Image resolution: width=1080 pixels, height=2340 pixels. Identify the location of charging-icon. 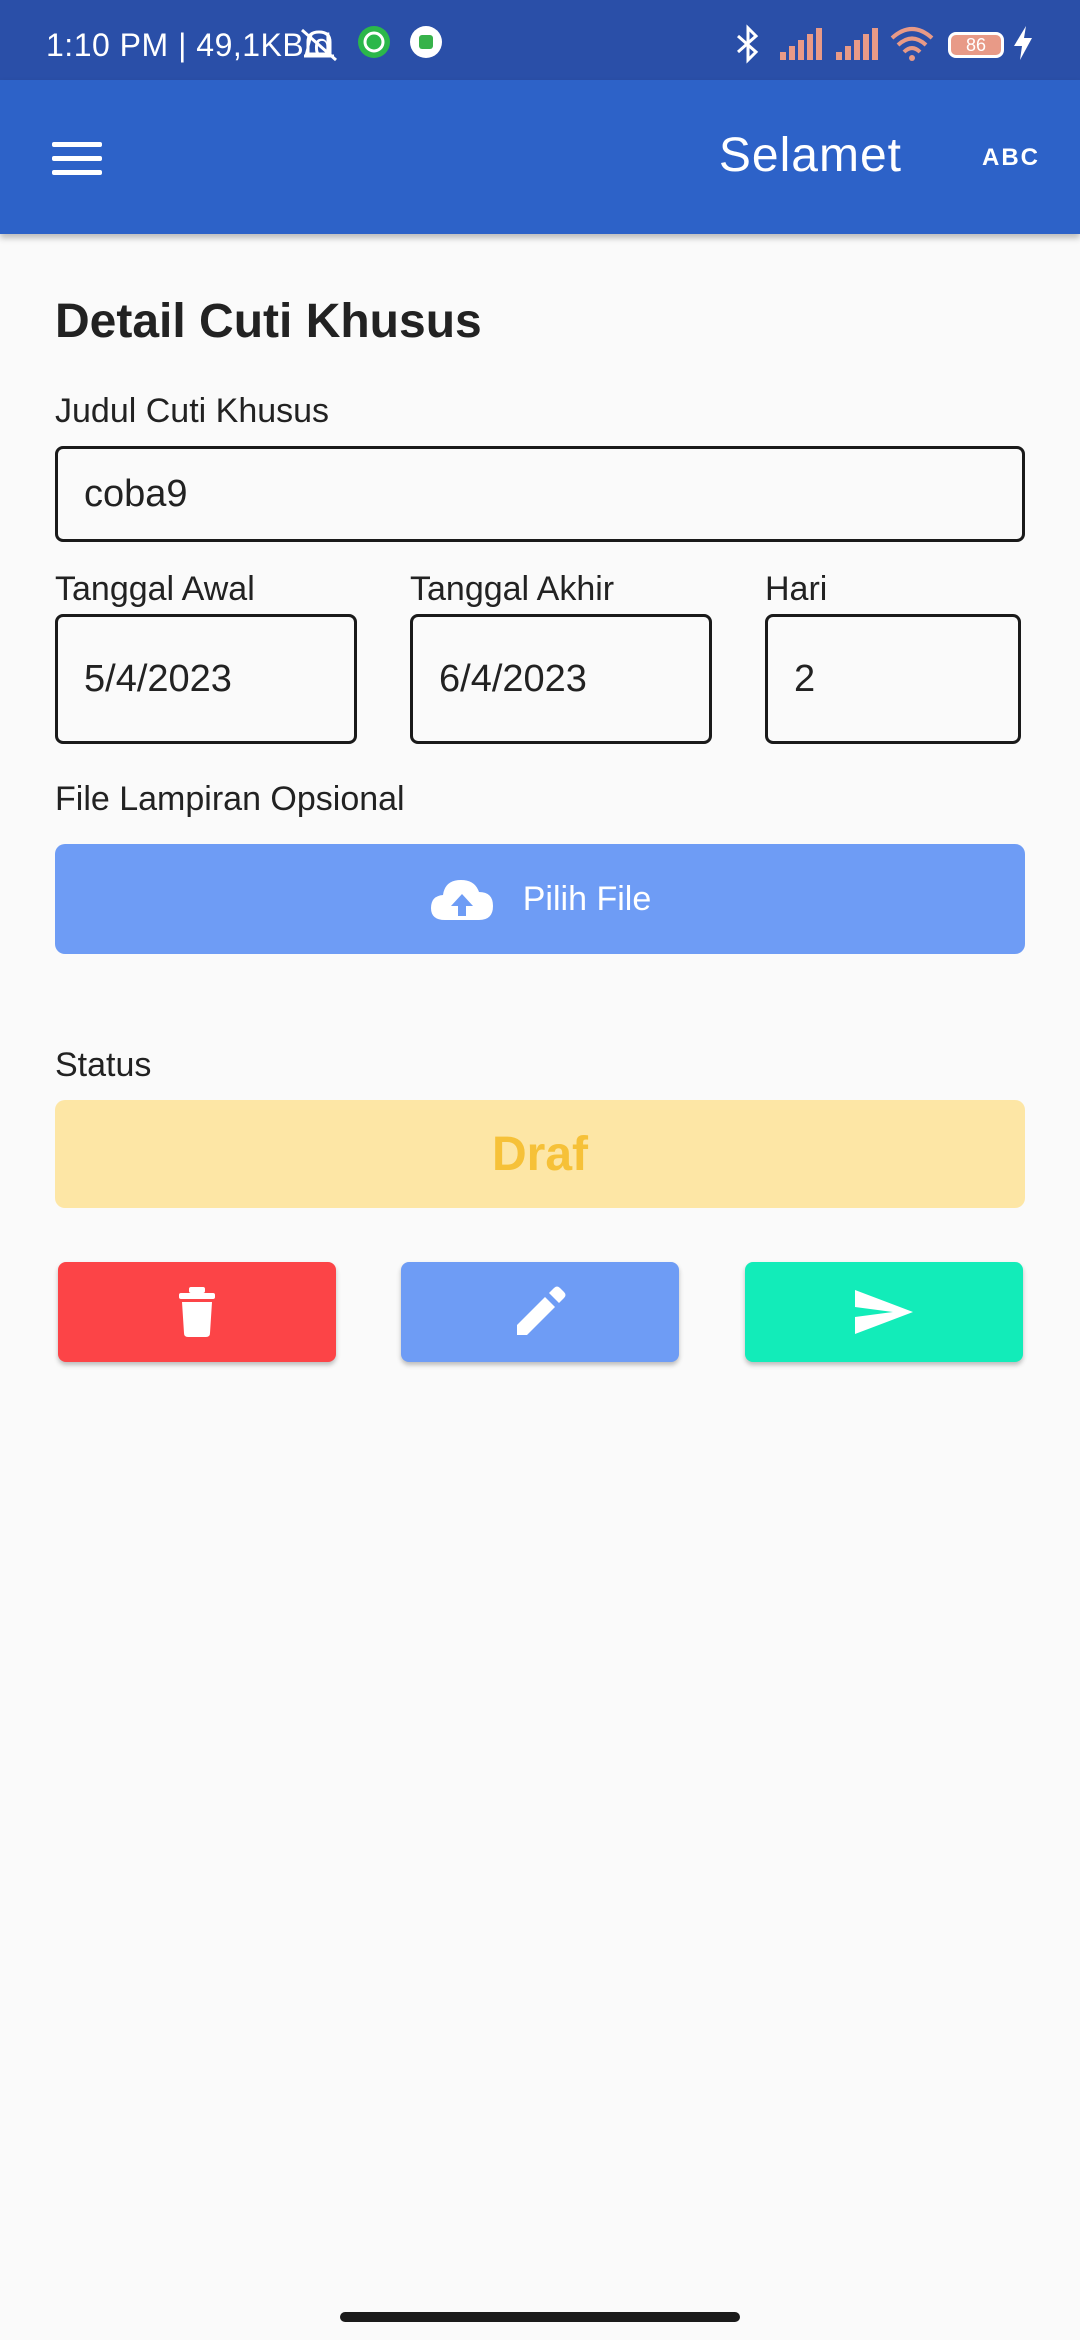
(1023, 43).